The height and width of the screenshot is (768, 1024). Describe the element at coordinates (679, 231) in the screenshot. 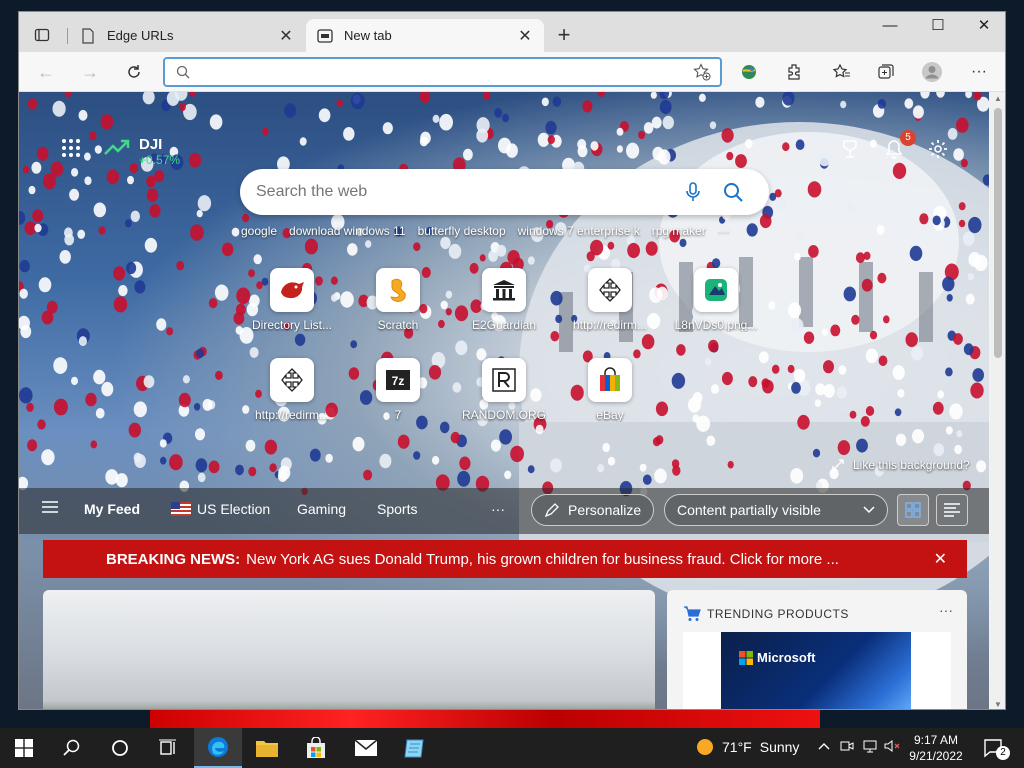

I see `suggestion-link: rpg maker` at that location.